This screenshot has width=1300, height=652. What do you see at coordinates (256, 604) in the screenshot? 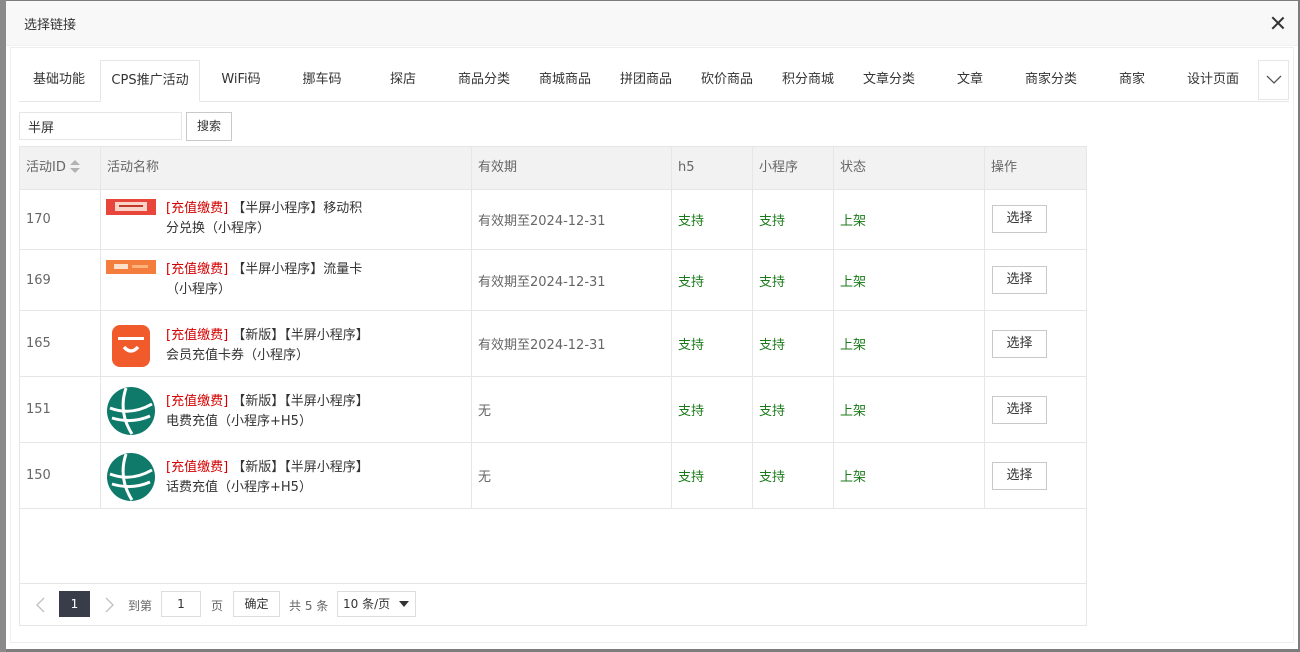
I see `goto-confirm-button: 确定` at bounding box center [256, 604].